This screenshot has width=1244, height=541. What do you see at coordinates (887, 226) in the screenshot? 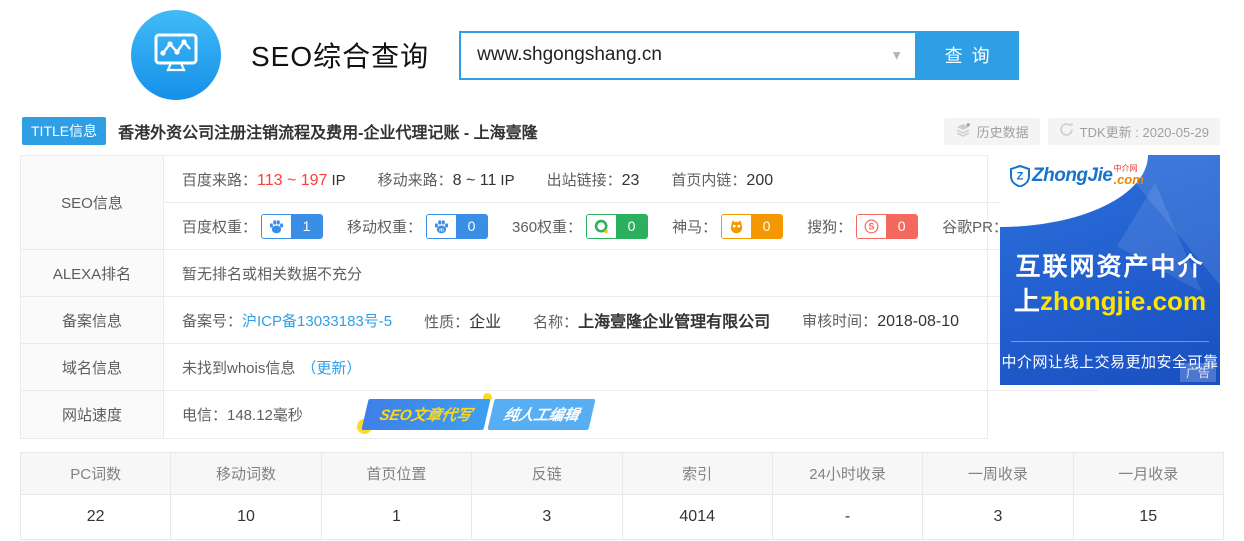
I see `sogou-weight-badge: S 0` at bounding box center [887, 226].